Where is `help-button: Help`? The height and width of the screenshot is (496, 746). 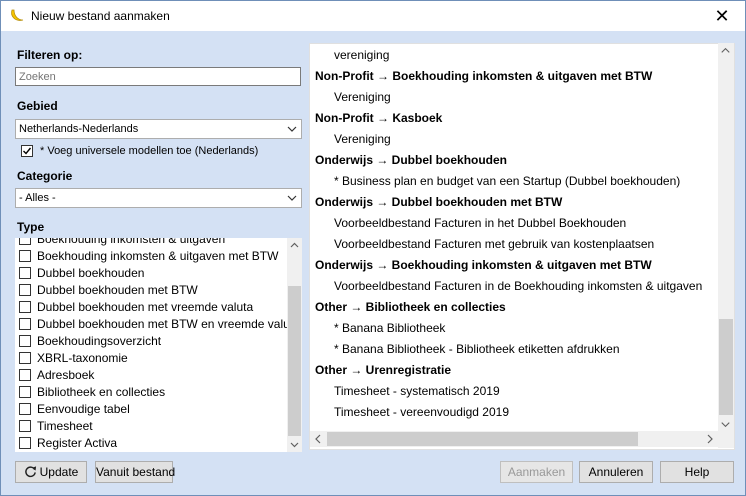
help-button: Help is located at coordinates (697, 472).